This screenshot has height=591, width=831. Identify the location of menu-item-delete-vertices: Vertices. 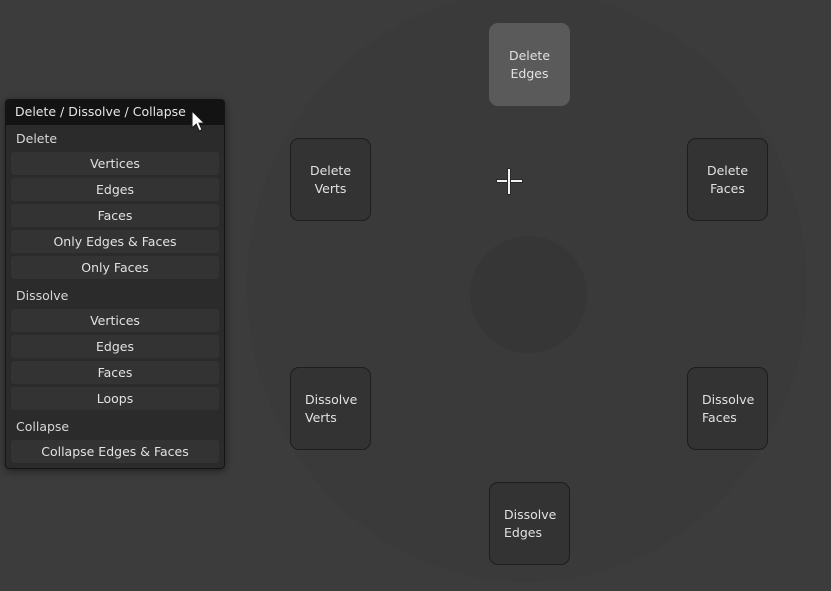
(115, 163).